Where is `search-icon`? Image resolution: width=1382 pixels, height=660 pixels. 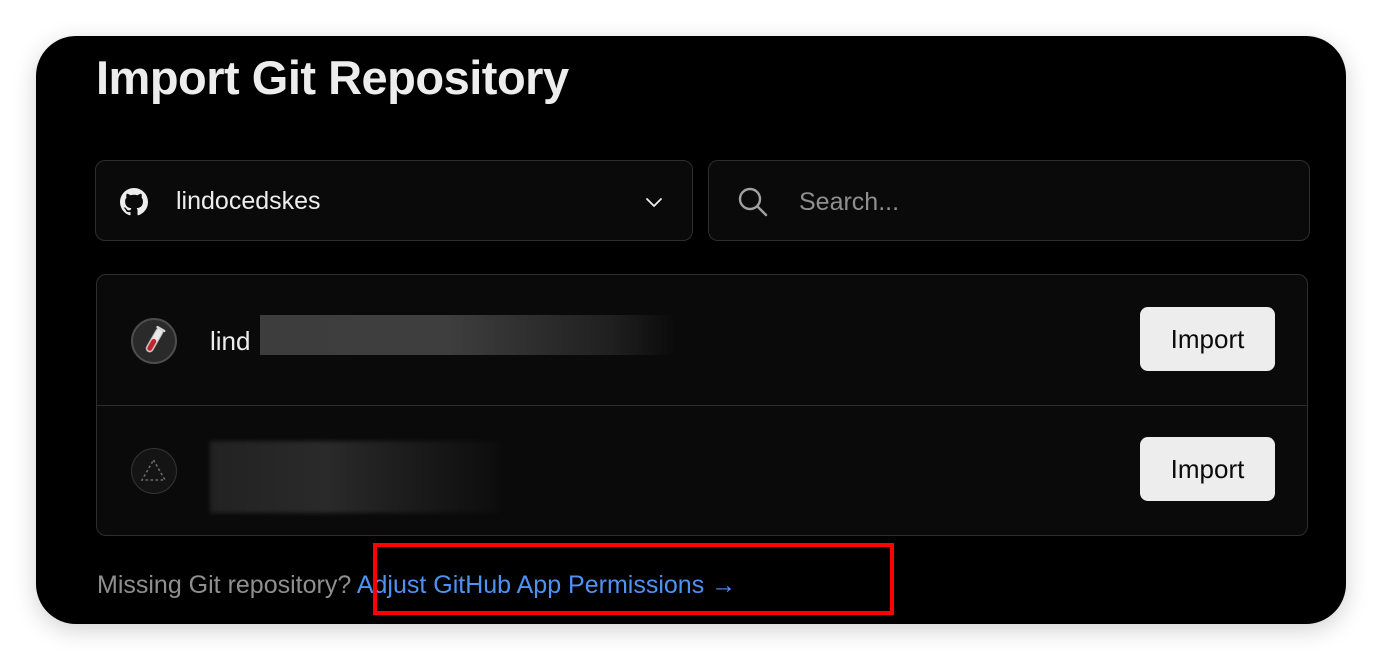 search-icon is located at coordinates (753, 202).